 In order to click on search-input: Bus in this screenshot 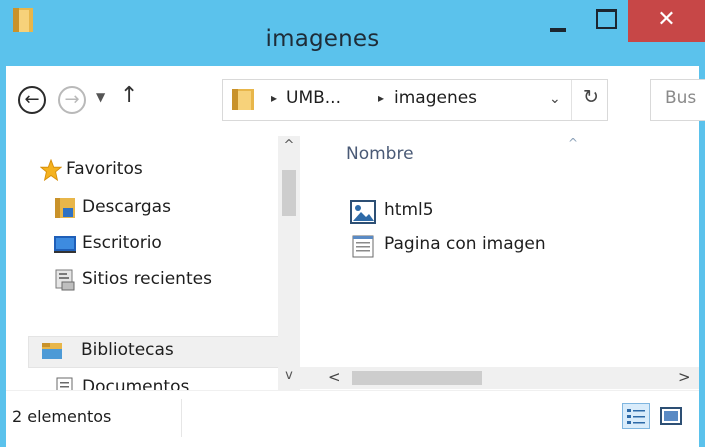, I will do `click(677, 100)`.